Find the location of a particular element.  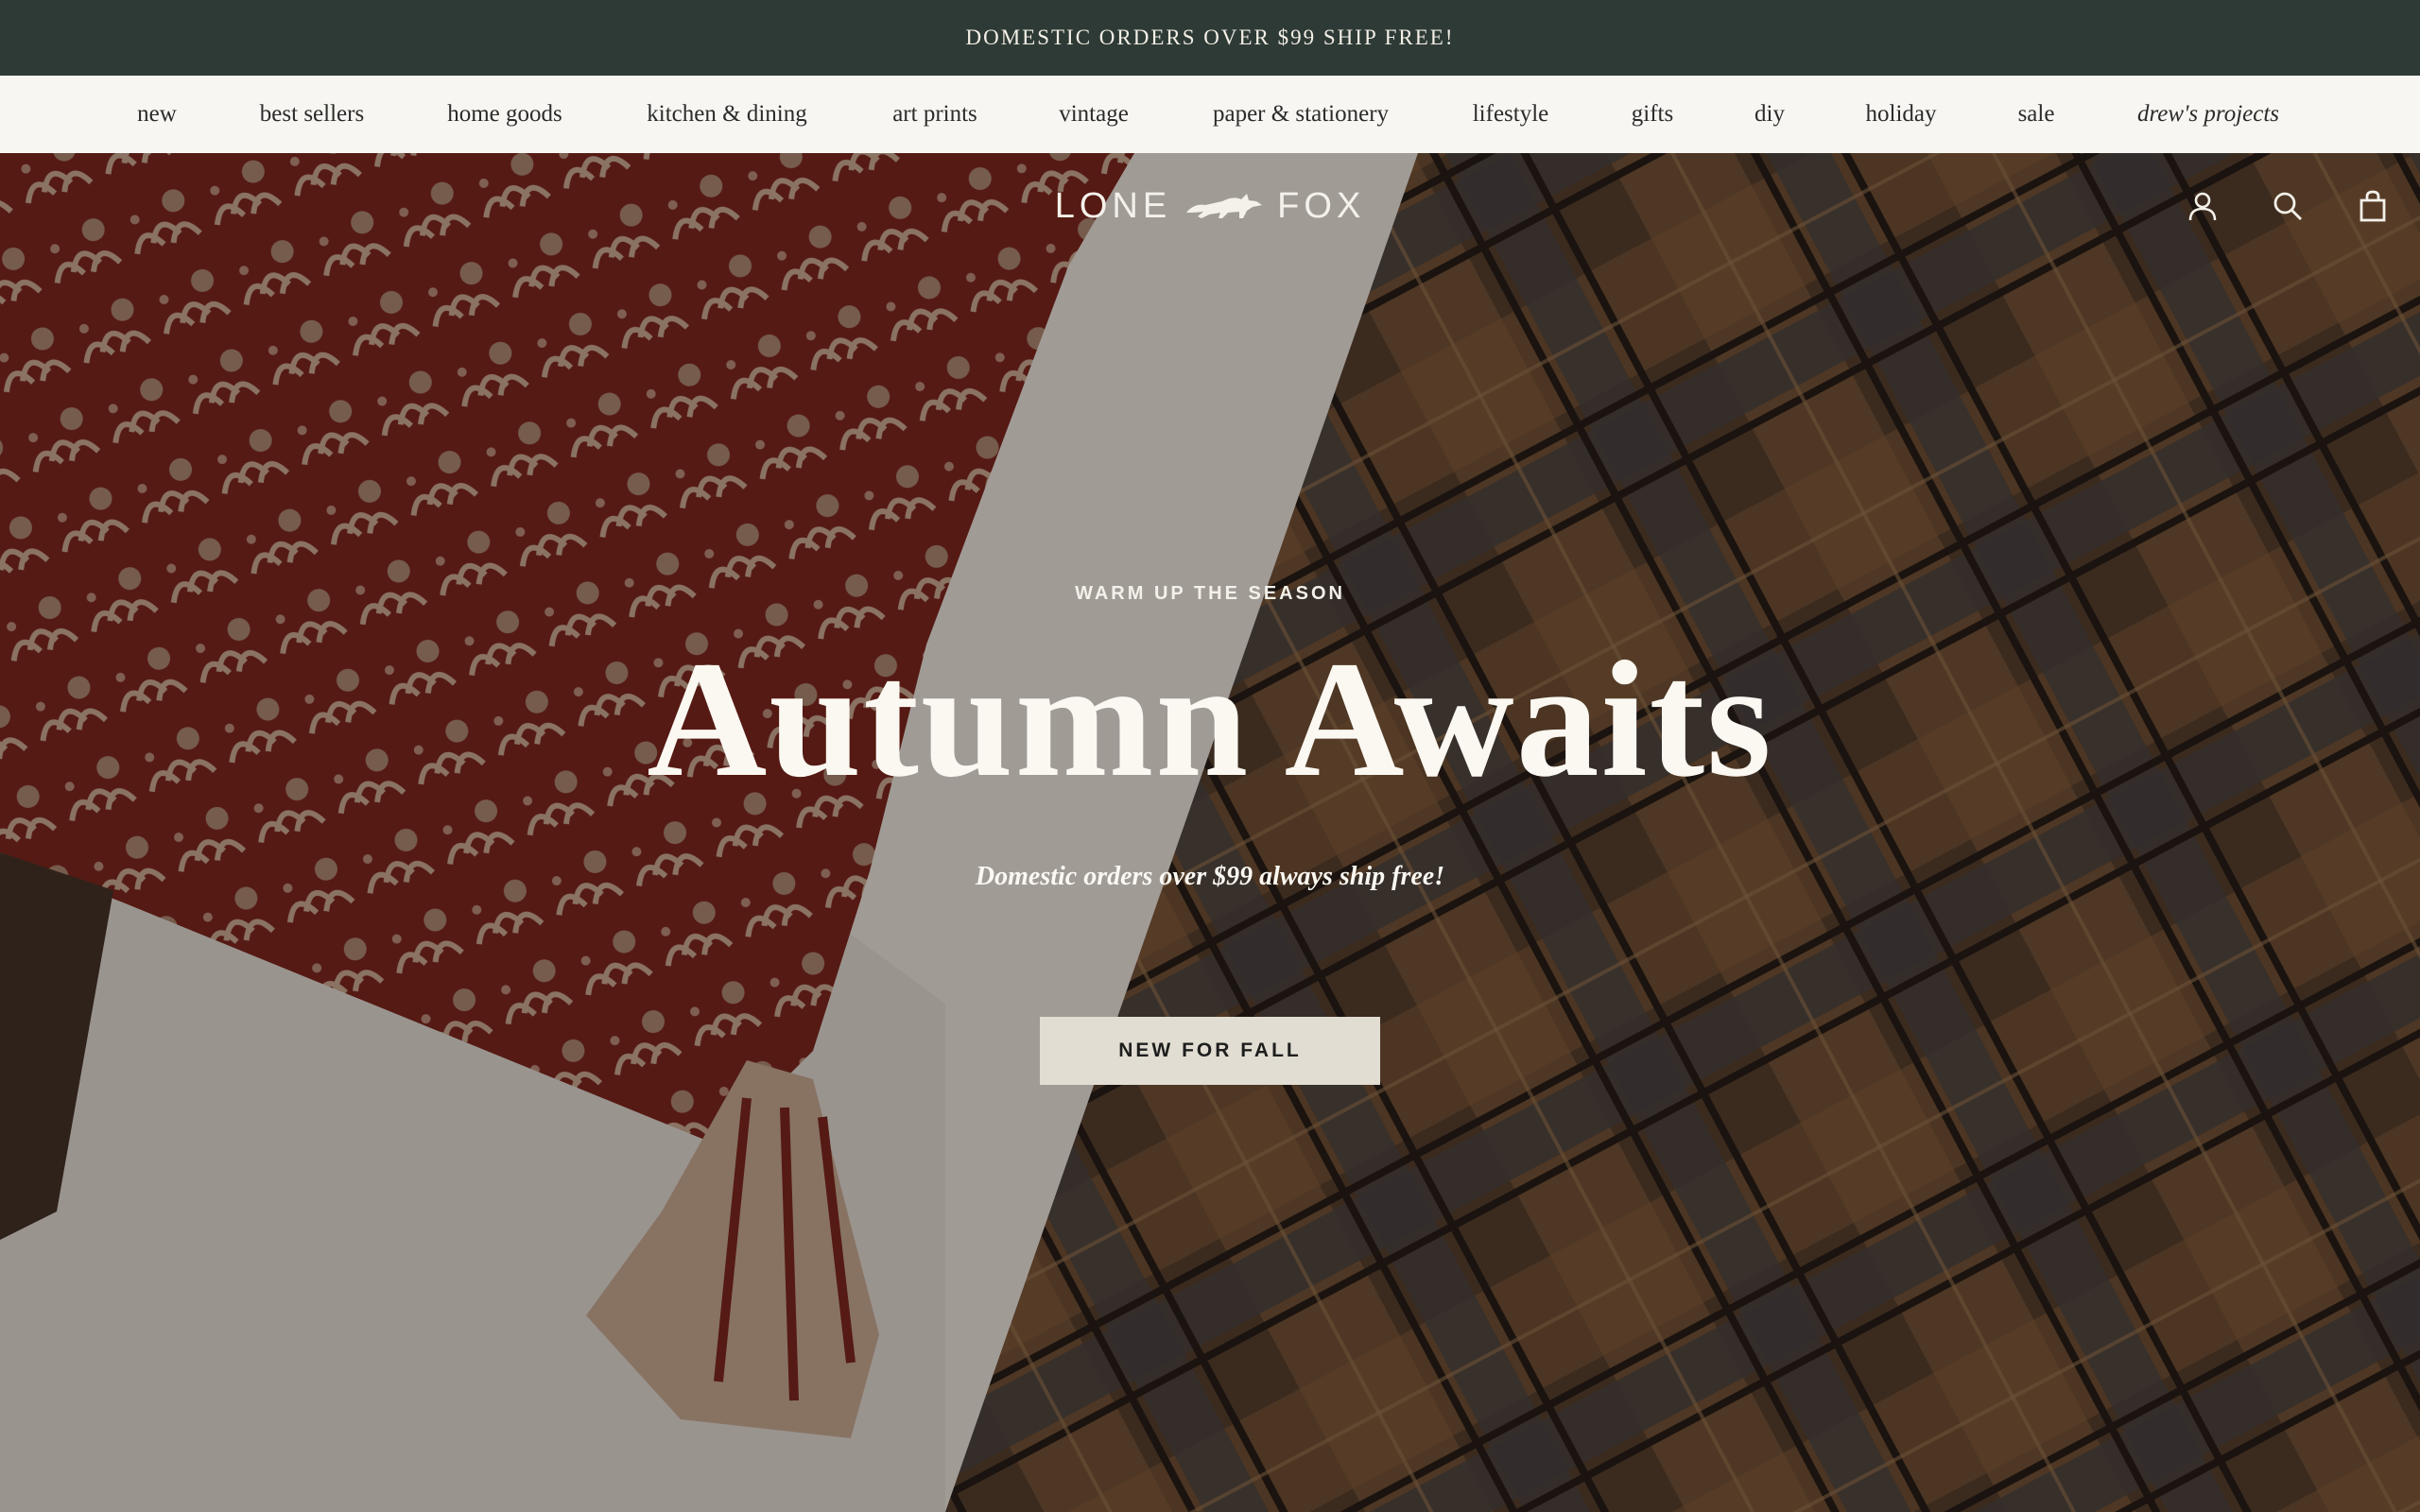

hero-eyebrow: WARM UP THE SEASON is located at coordinates (1210, 593).